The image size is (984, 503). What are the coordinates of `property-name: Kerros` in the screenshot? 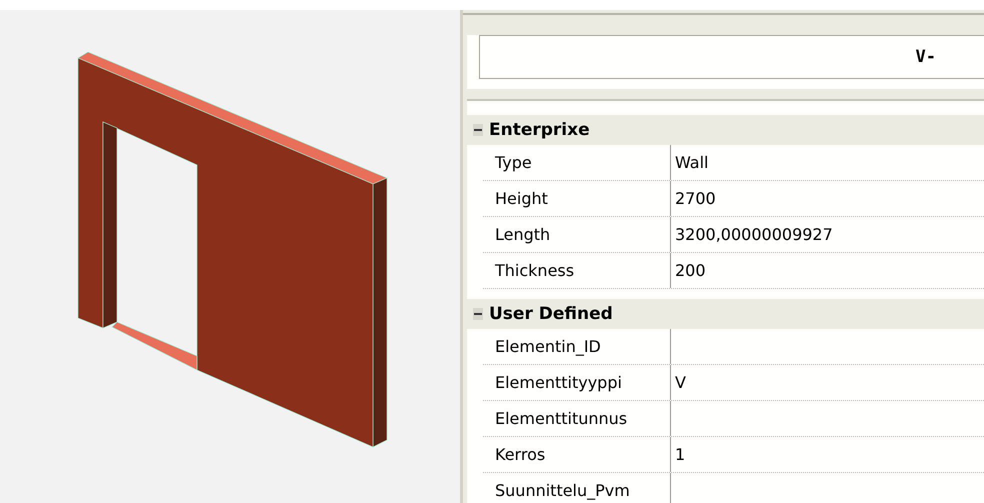 It's located at (520, 454).